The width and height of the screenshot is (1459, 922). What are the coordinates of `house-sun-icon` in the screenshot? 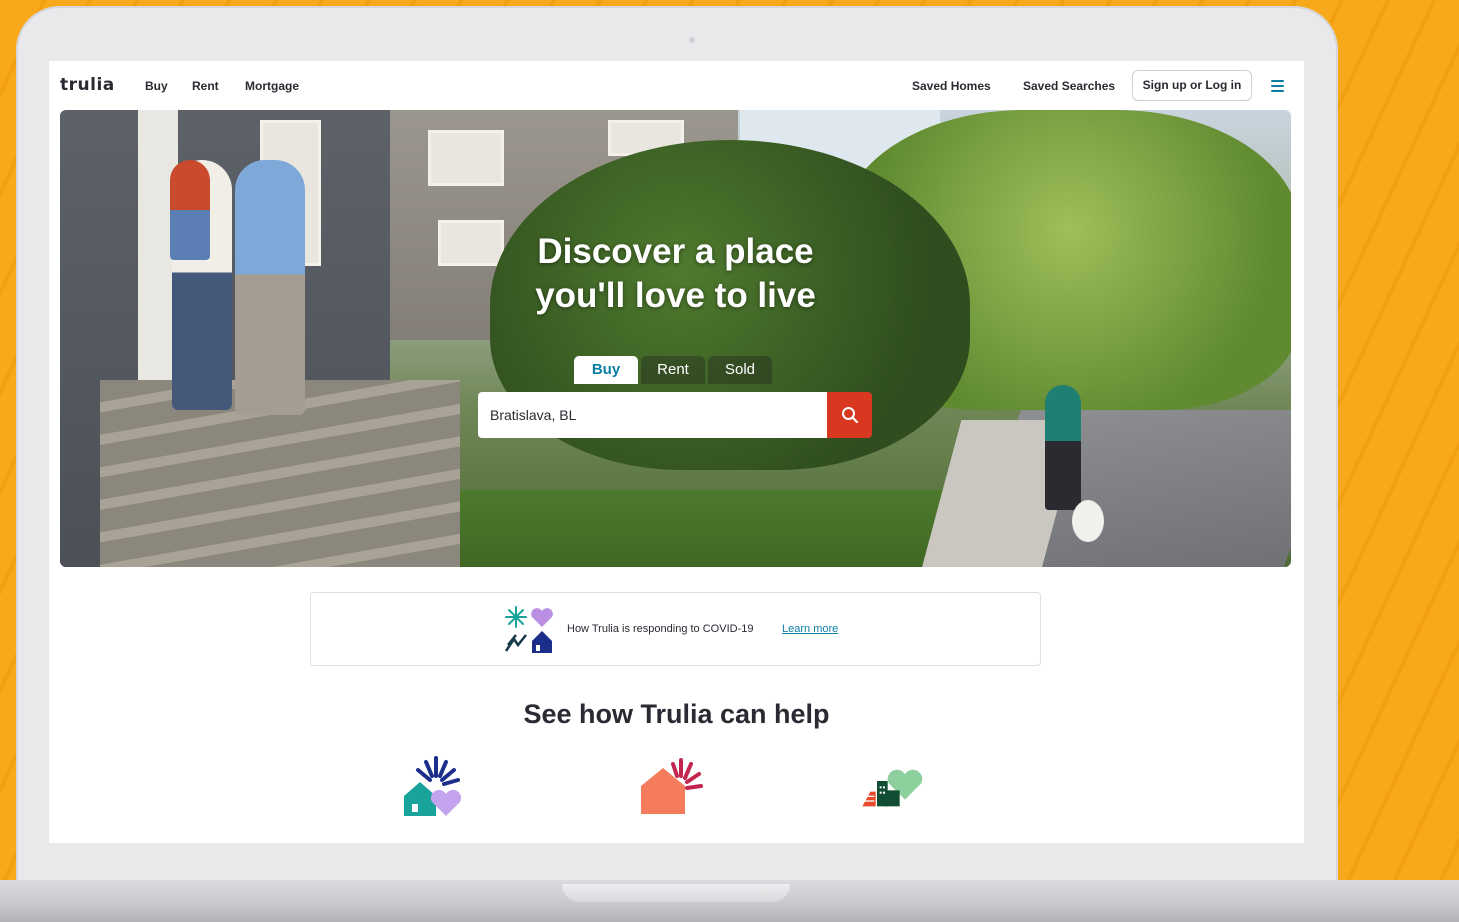 It's located at (672, 786).